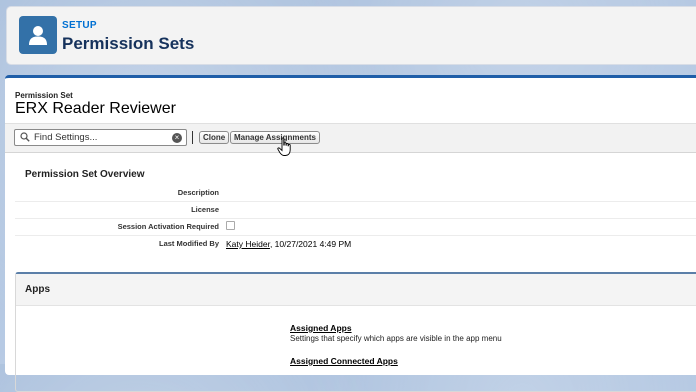 This screenshot has width=696, height=392. What do you see at coordinates (37, 289) in the screenshot?
I see `apps-section-title: Apps` at bounding box center [37, 289].